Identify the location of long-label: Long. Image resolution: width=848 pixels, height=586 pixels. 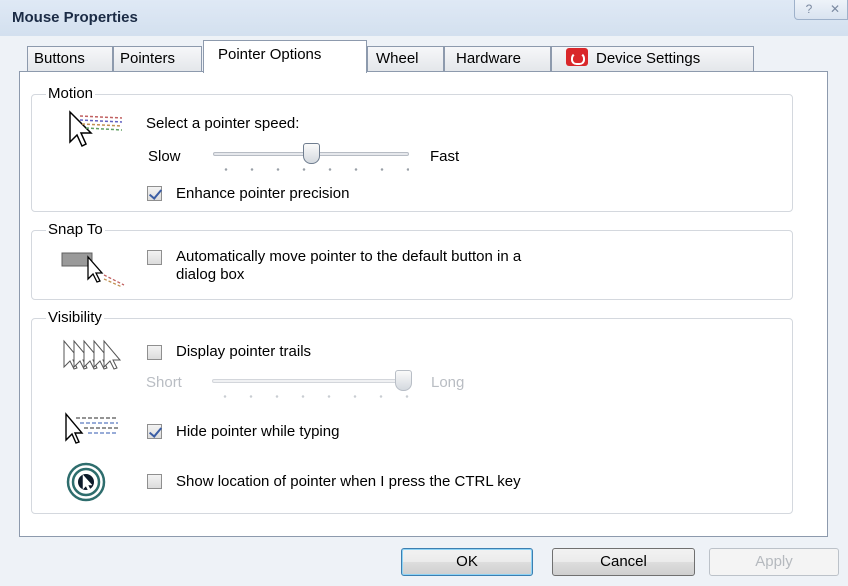
(448, 382).